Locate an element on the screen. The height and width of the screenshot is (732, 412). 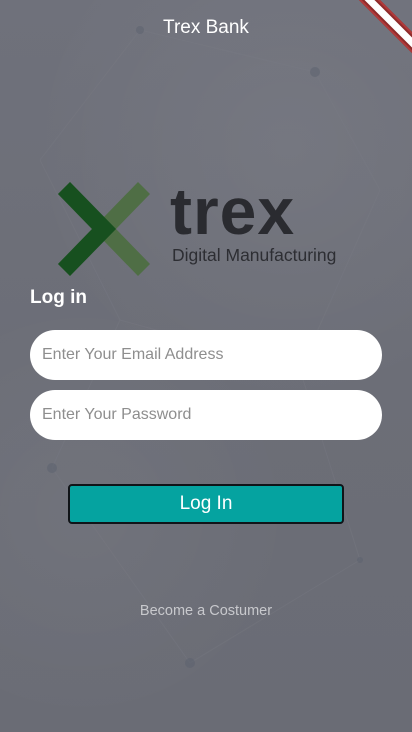
password-input is located at coordinates (206, 415).